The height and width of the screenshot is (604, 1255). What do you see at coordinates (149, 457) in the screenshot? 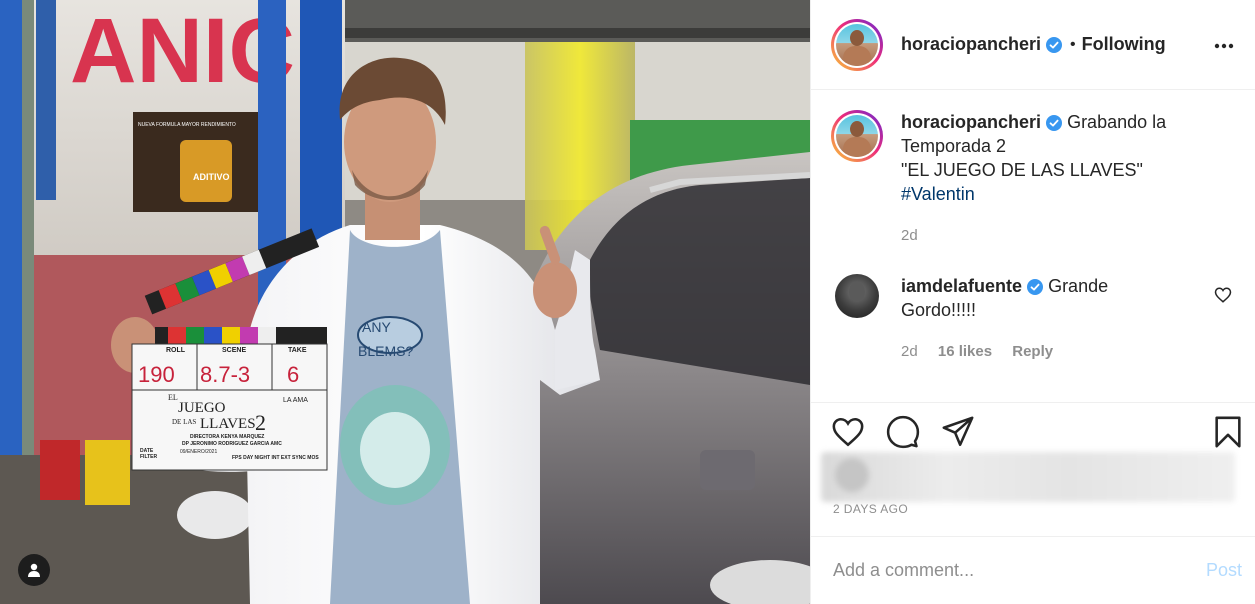
I see `clap-filter-label: FILTER` at bounding box center [149, 457].